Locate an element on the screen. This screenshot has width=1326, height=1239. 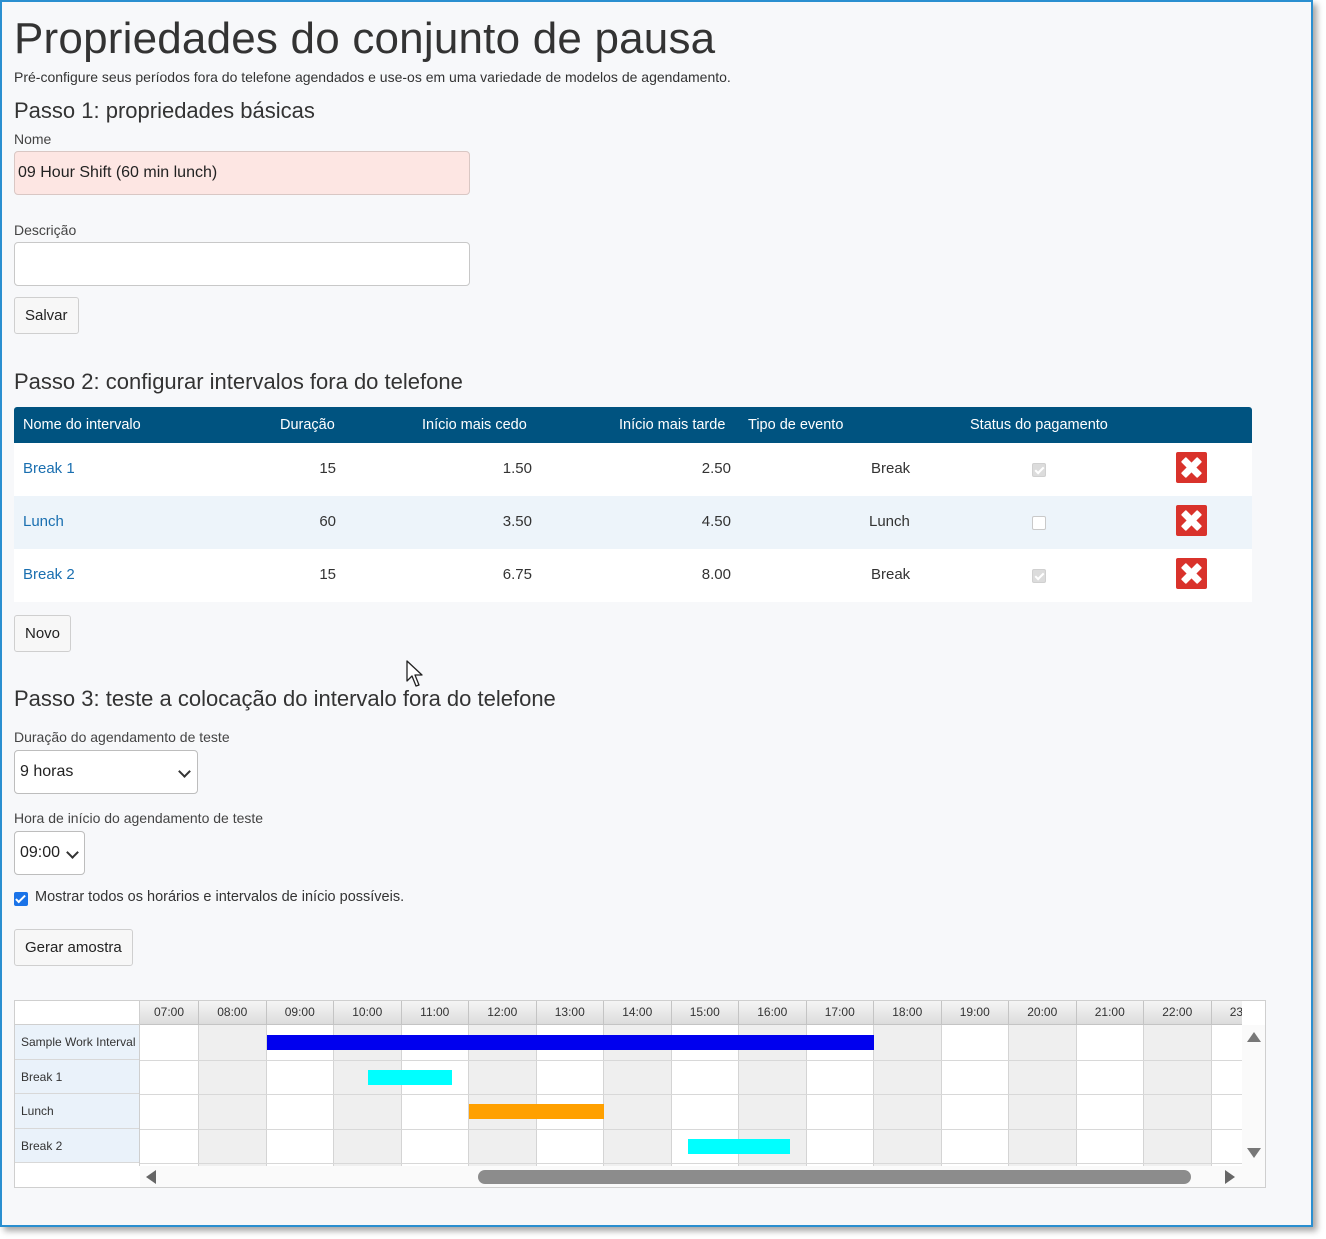
col-pay-status-header: Status do pagamento is located at coordinates (1039, 425).